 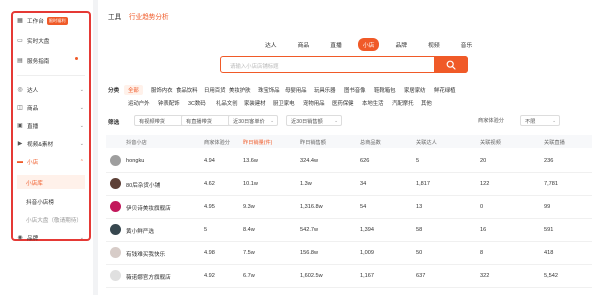 I want to click on category-chip: 家装建材, so click(x=255, y=103).